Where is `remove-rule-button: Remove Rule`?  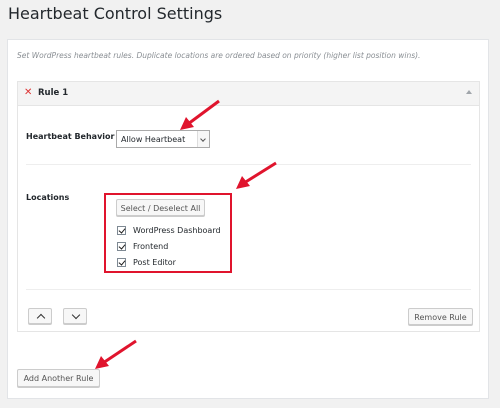 remove-rule-button: Remove Rule is located at coordinates (440, 316).